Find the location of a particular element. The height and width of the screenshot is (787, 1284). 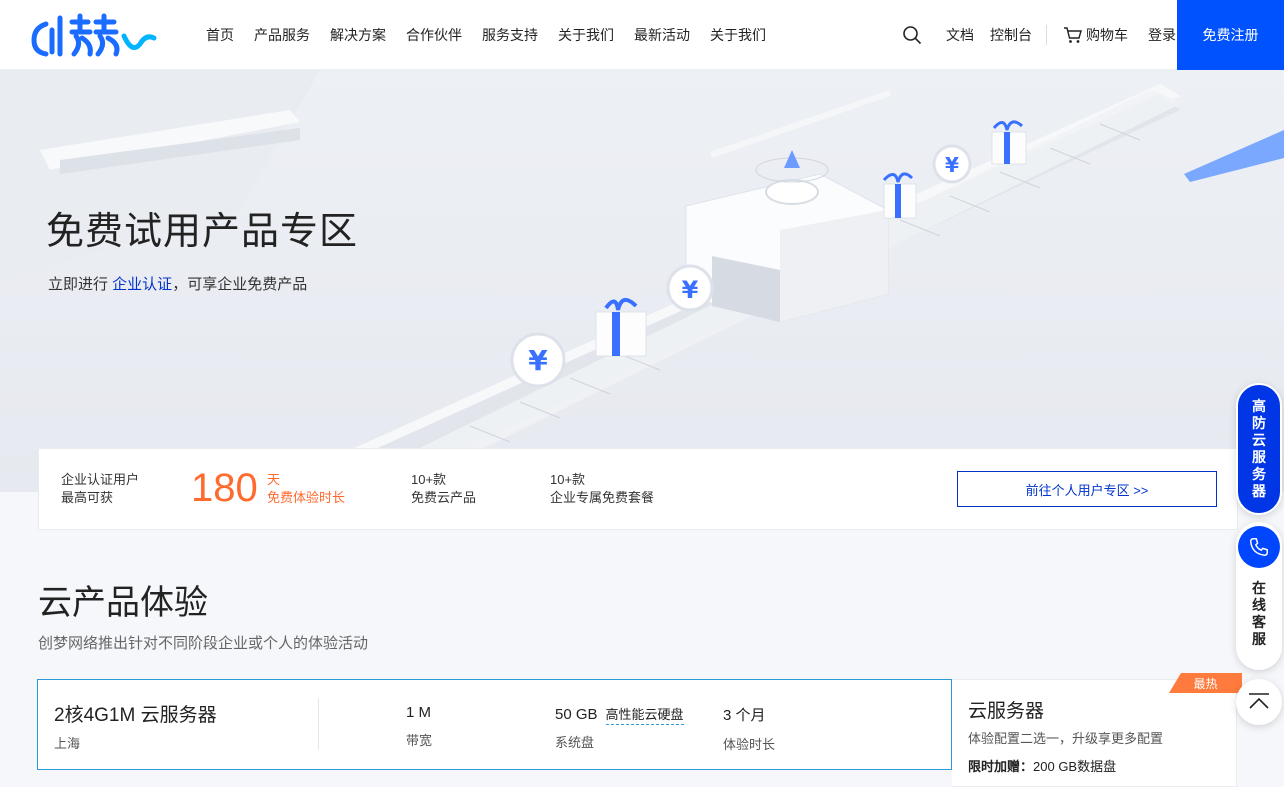

back-to-top-icon is located at coordinates (1259, 701).